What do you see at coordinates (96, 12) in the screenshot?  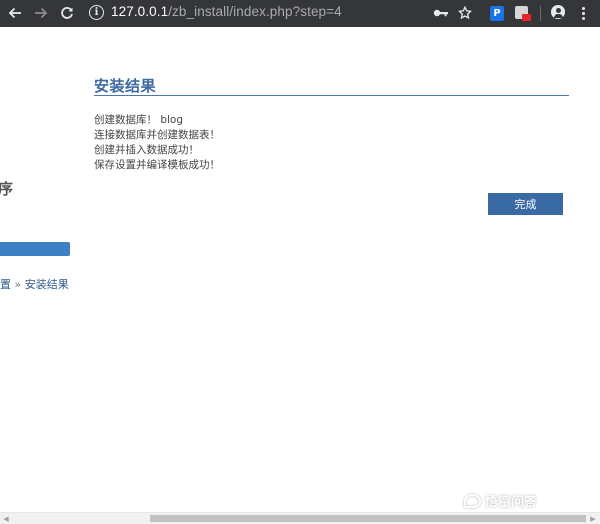 I see `info-icon: i` at bounding box center [96, 12].